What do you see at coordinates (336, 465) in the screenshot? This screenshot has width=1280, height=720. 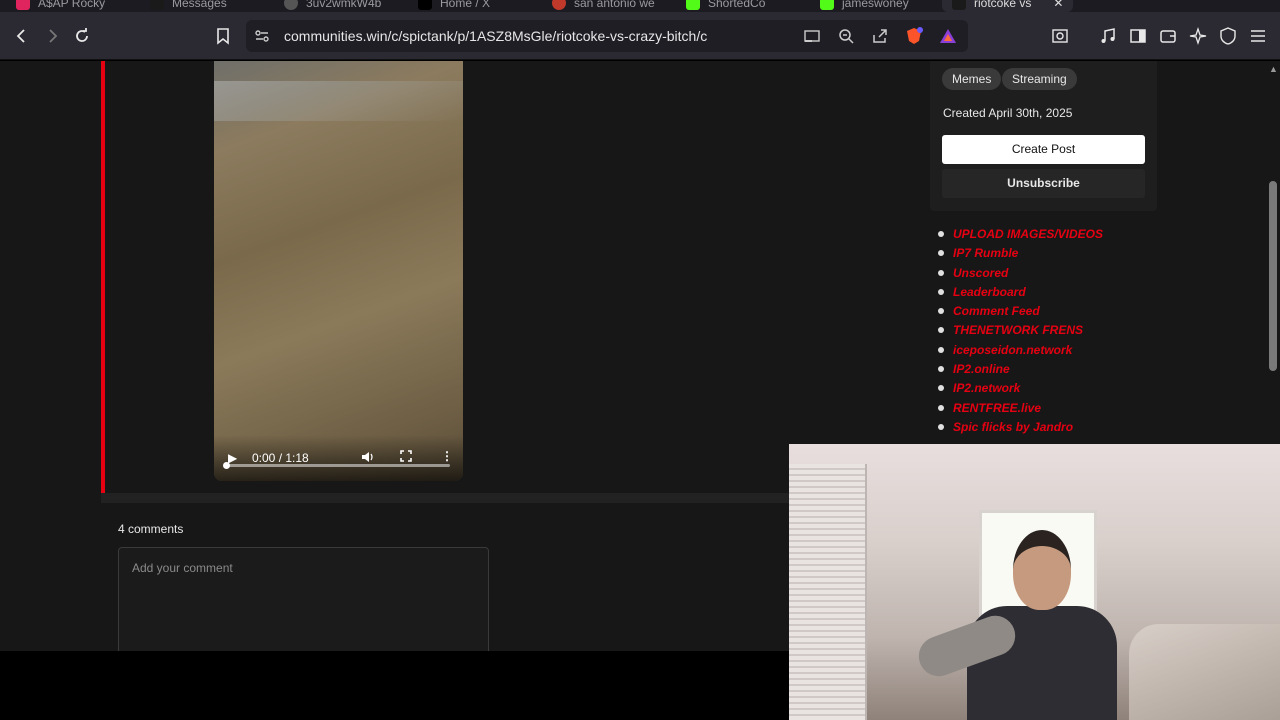 I see `video-progress-bar` at bounding box center [336, 465].